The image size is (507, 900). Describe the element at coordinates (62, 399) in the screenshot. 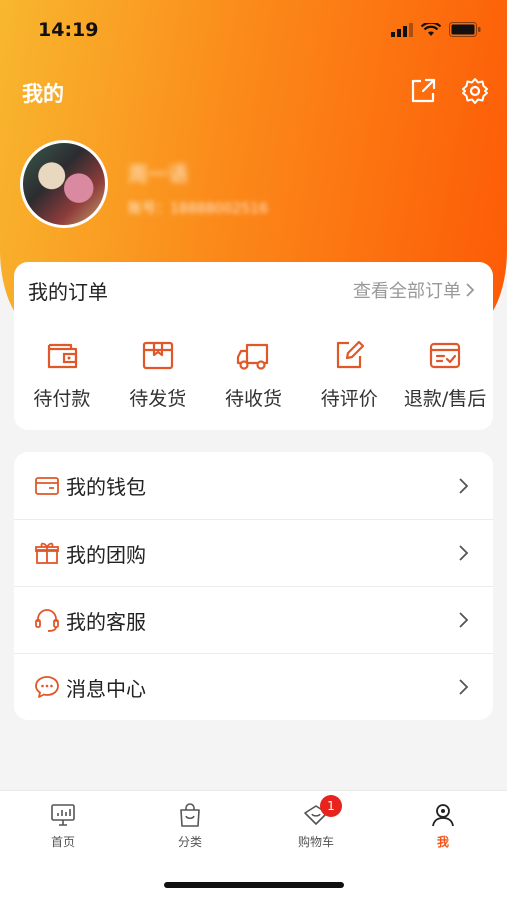

I see `order-label: 待付款` at that location.